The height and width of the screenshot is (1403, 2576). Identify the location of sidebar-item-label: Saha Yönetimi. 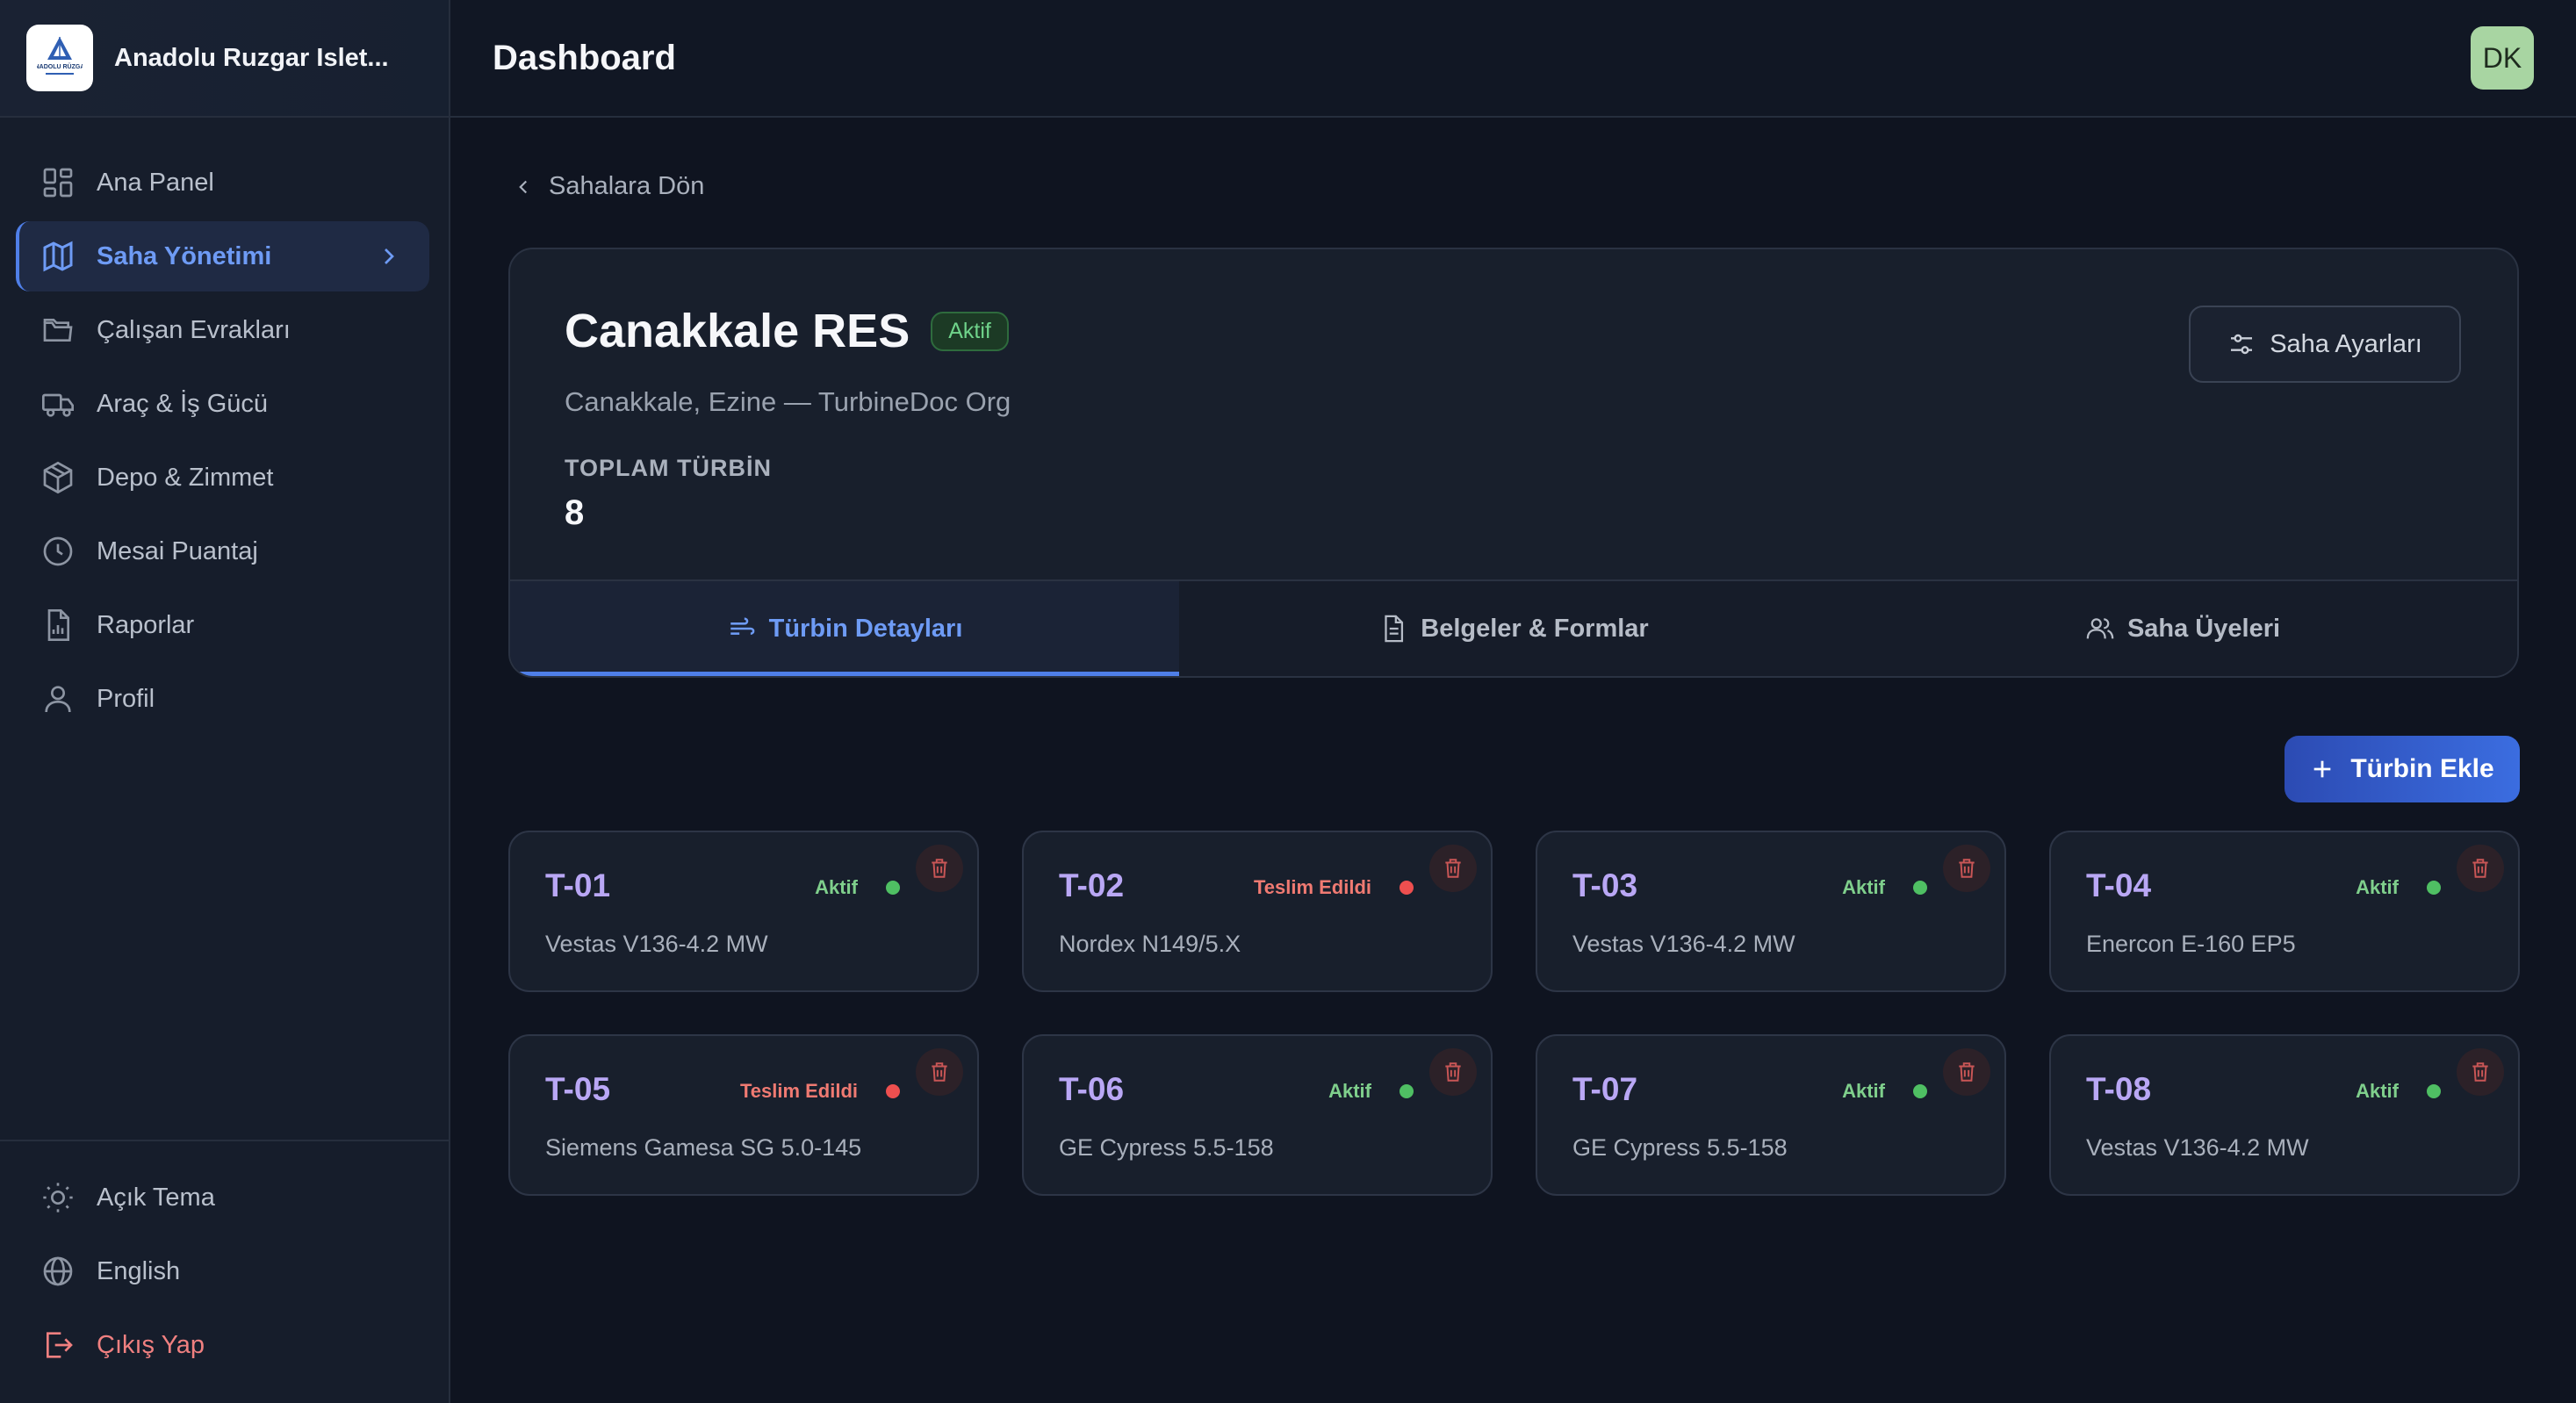
(184, 256).